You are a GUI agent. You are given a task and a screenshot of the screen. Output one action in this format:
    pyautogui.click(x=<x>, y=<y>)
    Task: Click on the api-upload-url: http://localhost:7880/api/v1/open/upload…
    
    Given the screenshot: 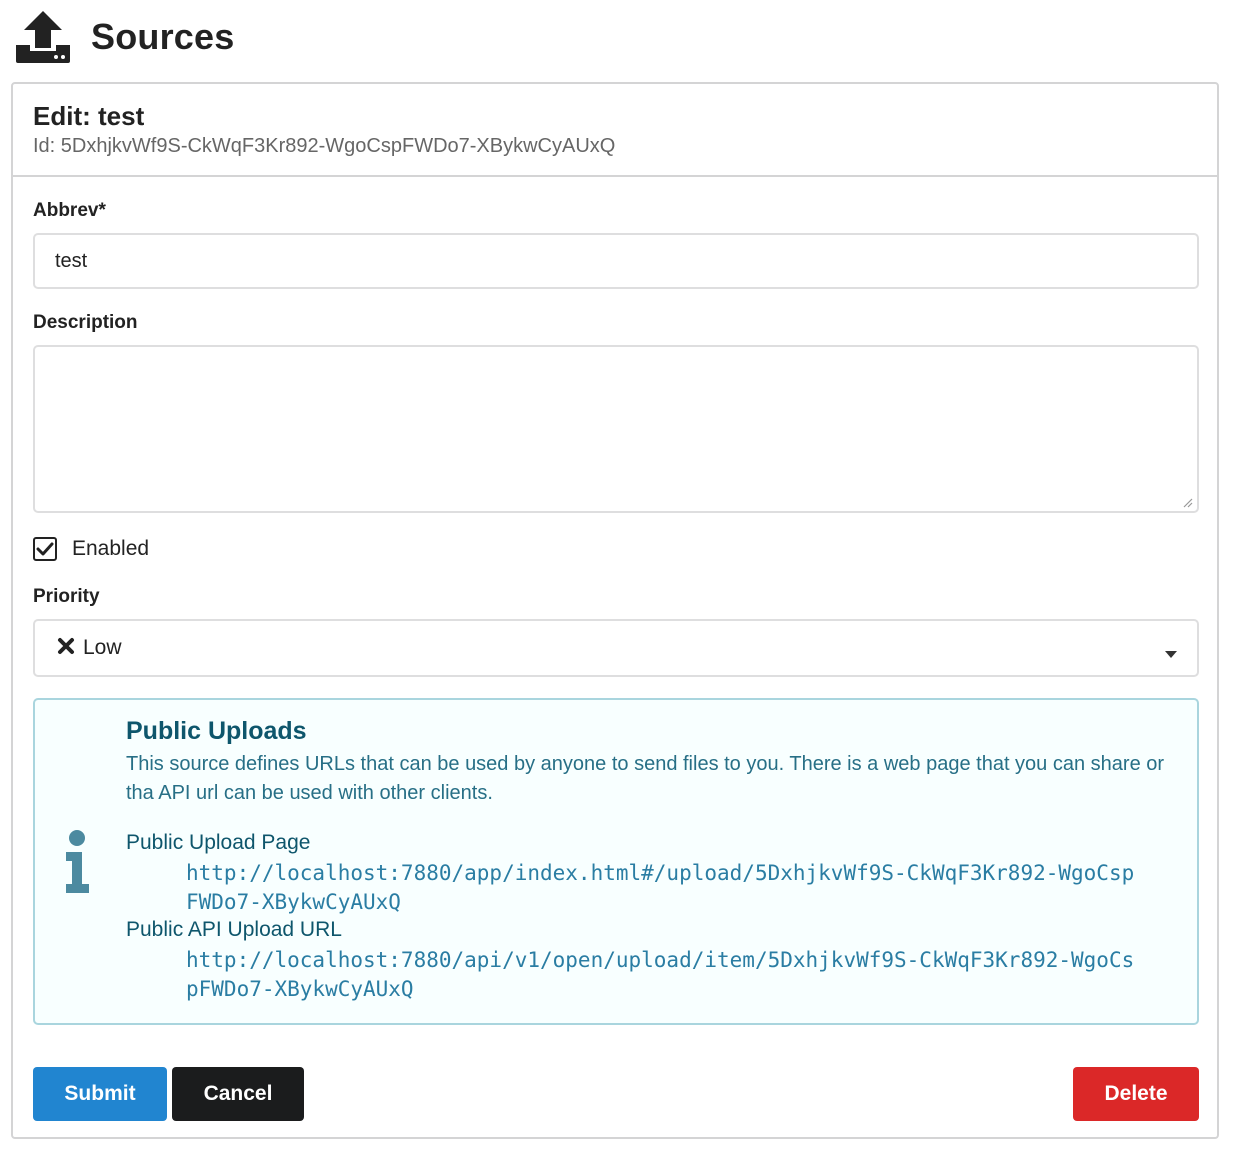 What is the action you would take?
    pyautogui.click(x=666, y=975)
    